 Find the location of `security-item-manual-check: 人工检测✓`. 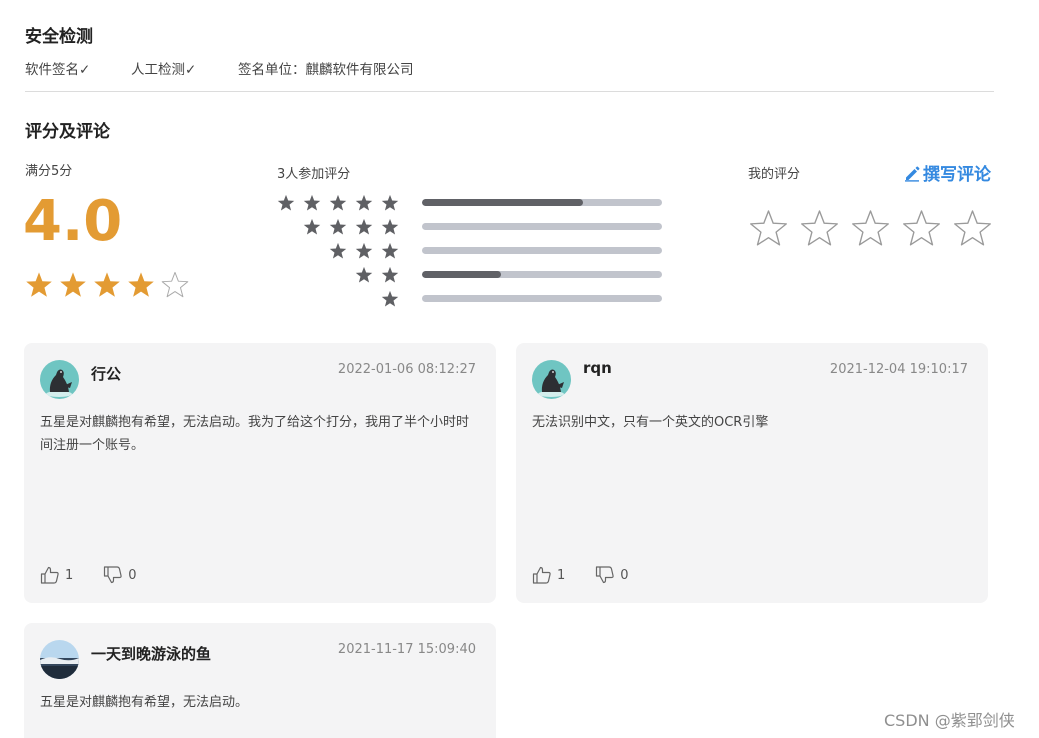

security-item-manual-check: 人工检测✓ is located at coordinates (164, 70).